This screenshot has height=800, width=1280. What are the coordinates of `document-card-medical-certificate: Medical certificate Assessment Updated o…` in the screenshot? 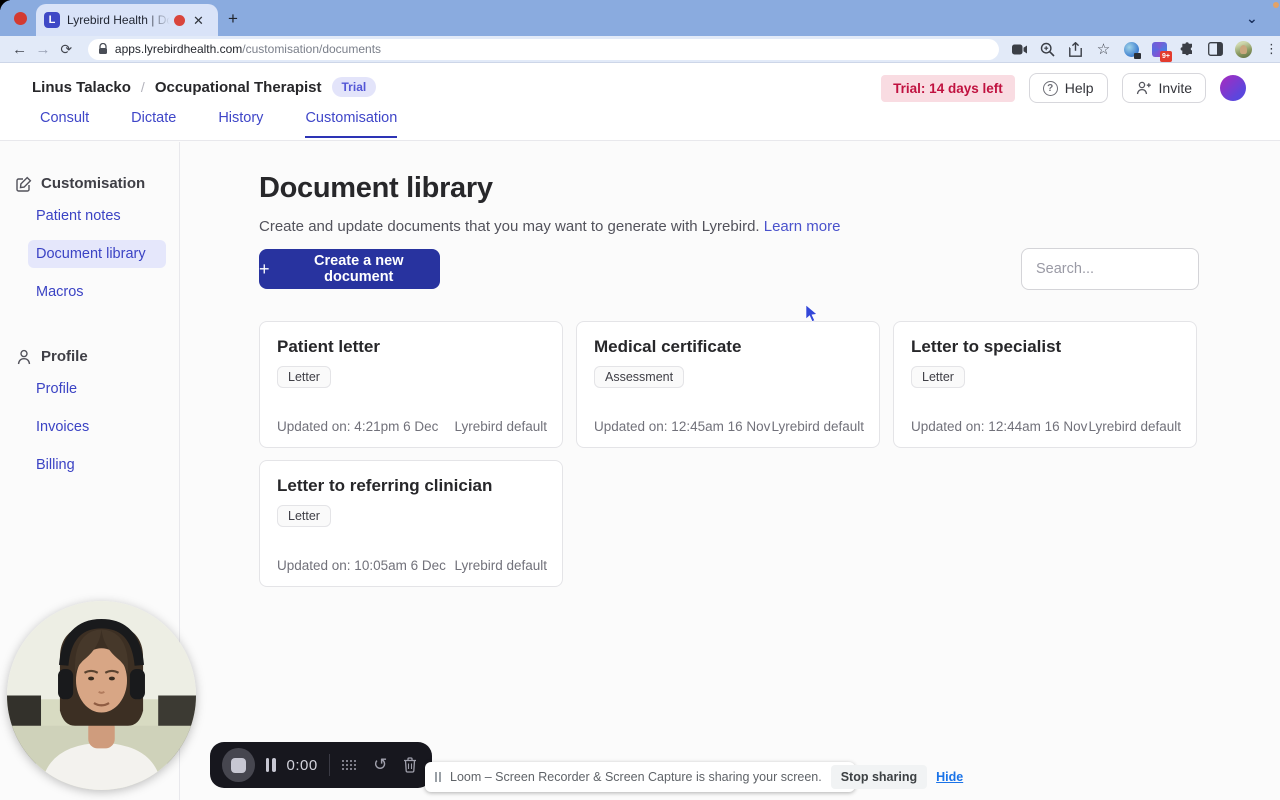 It's located at (728, 384).